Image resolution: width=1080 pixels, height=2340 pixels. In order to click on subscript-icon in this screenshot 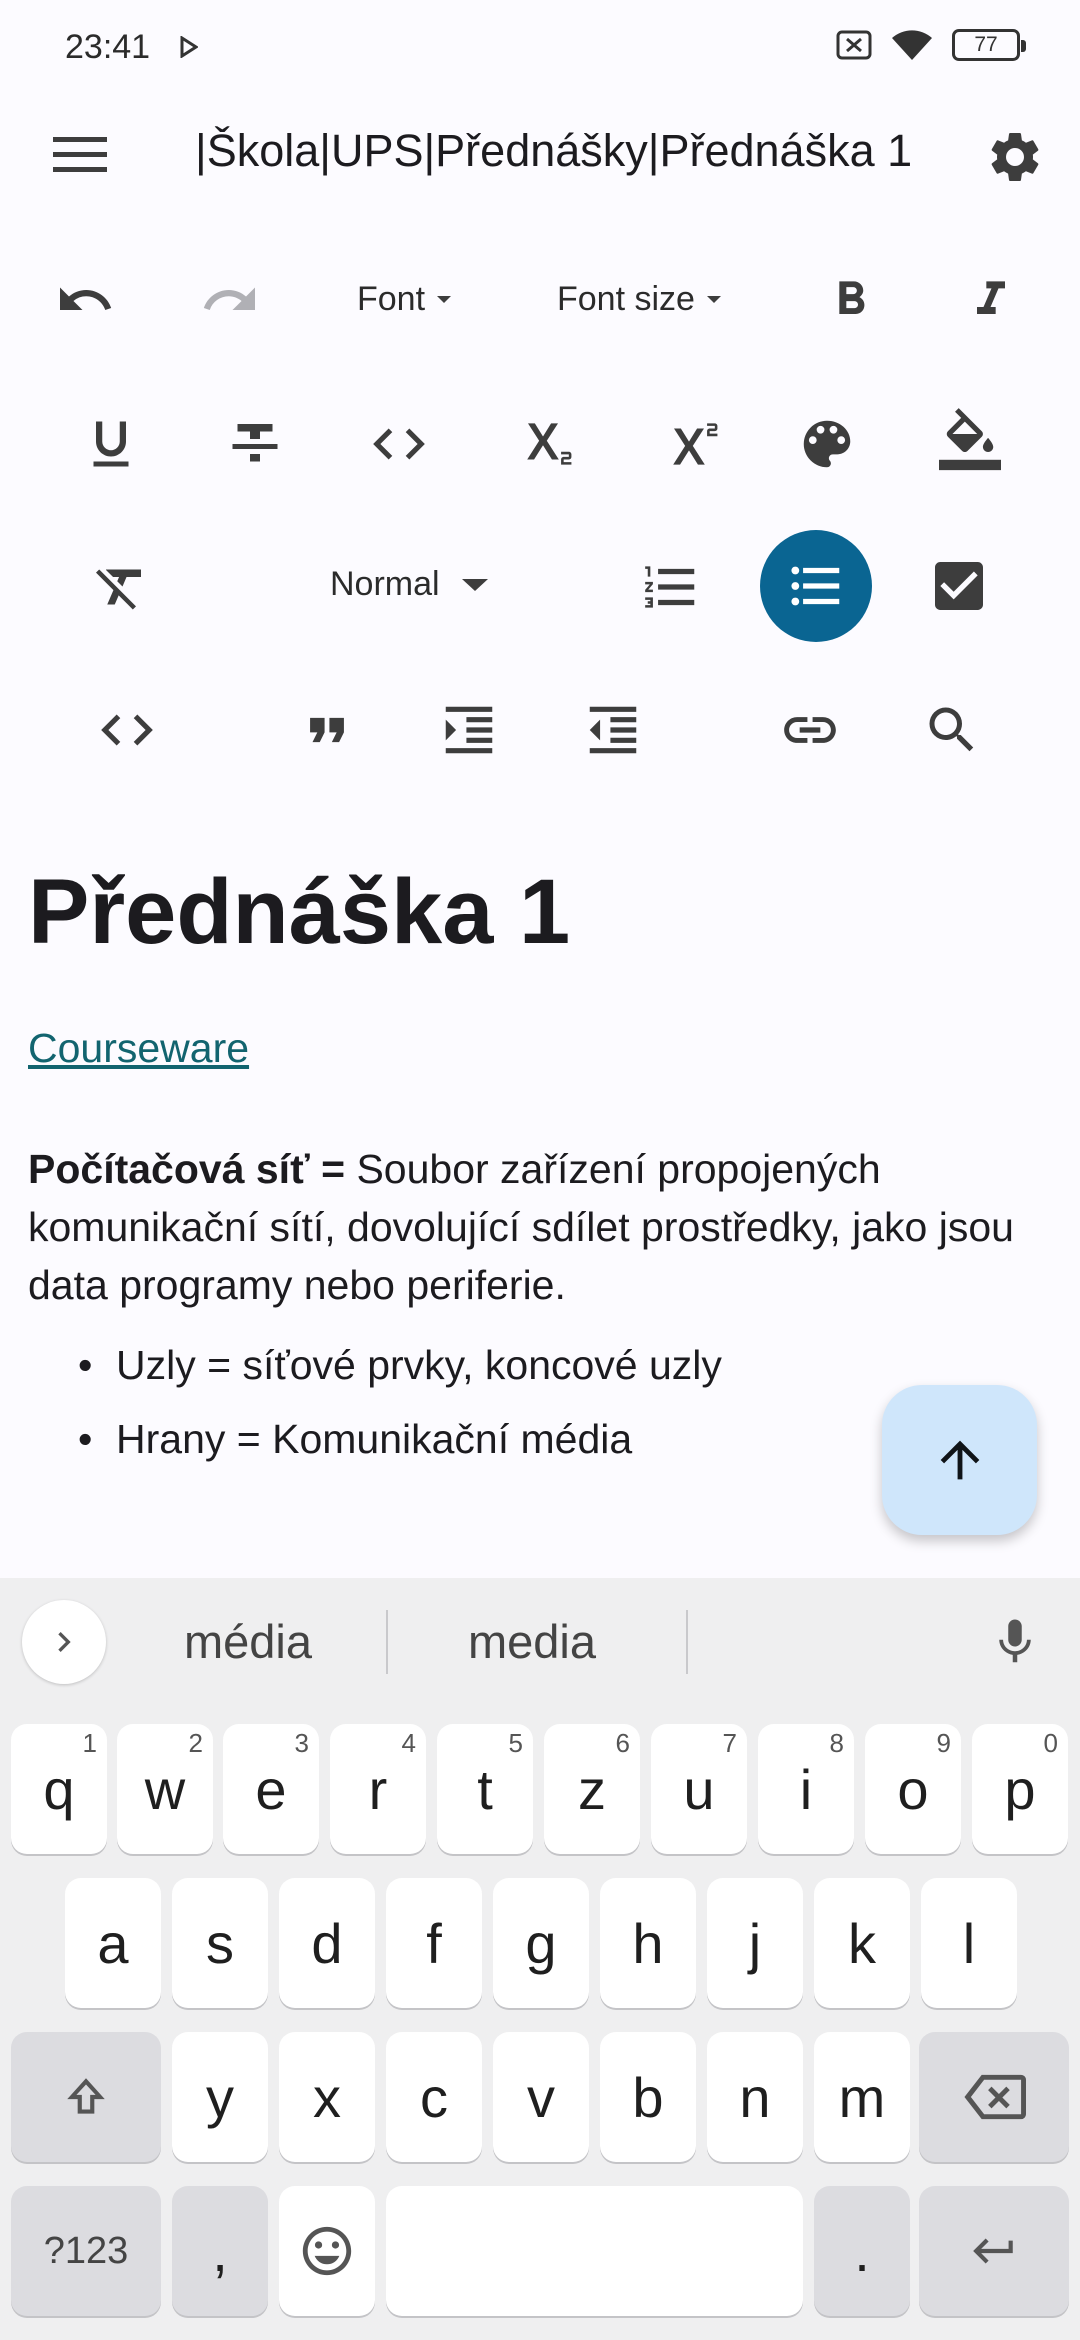, I will do `click(543, 444)`.